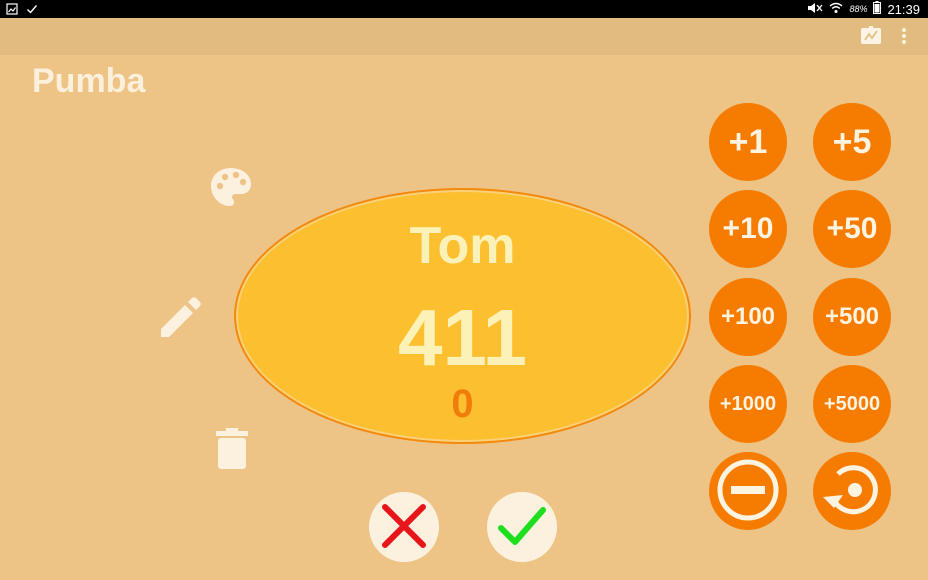 This screenshot has height=580, width=928. I want to click on overflow-menu-icon, so click(904, 38).